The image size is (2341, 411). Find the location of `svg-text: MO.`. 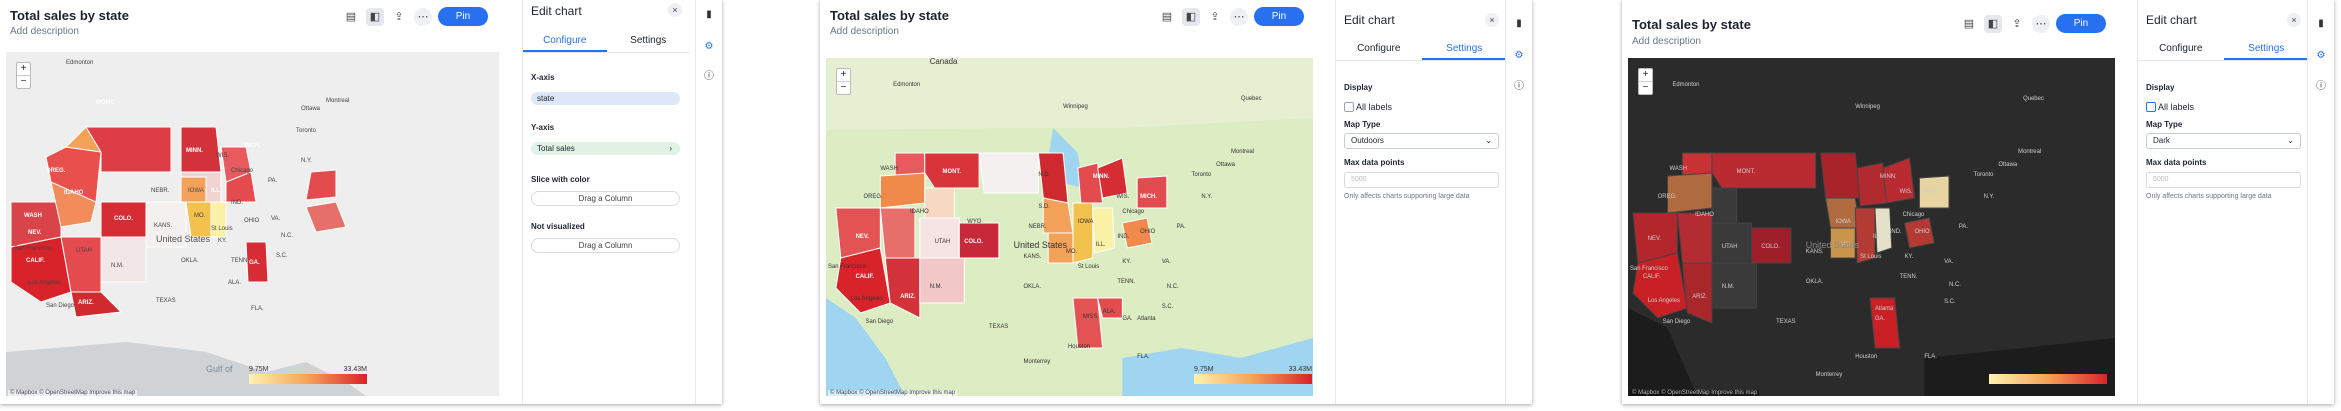

svg-text: MO. is located at coordinates (200, 216).